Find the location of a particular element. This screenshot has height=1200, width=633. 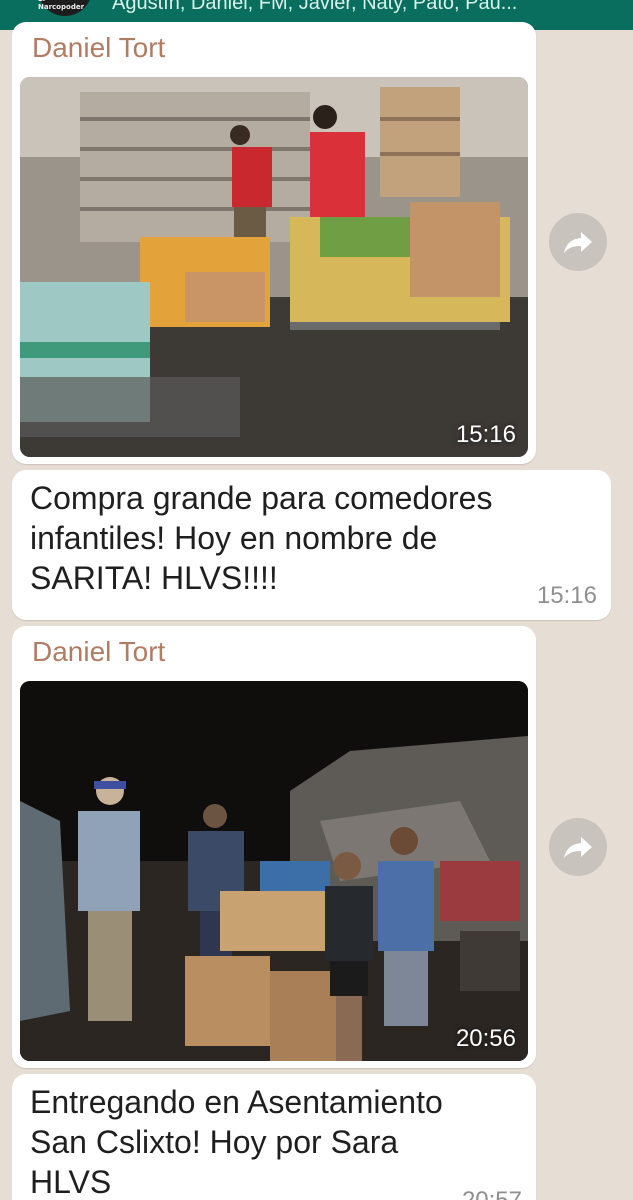

message-line: Compra grande para comedores is located at coordinates (261, 498).